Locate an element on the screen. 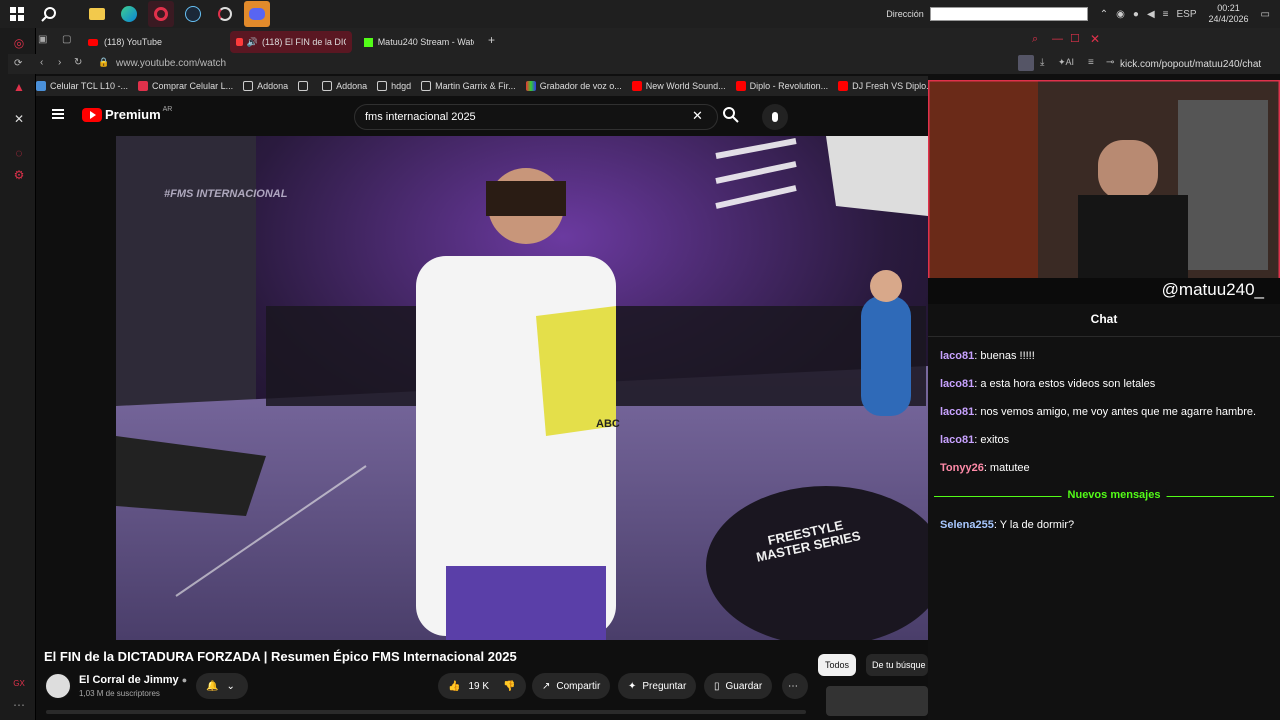 The width and height of the screenshot is (1280, 720). bell-icon: 🔔 is located at coordinates (212, 686).